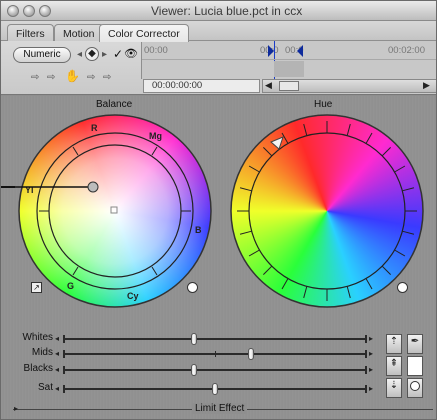 The width and height of the screenshot is (437, 420). What do you see at coordinates (16, 408) in the screenshot?
I see `limit-effect-disclosure-icon: ▸` at bounding box center [16, 408].